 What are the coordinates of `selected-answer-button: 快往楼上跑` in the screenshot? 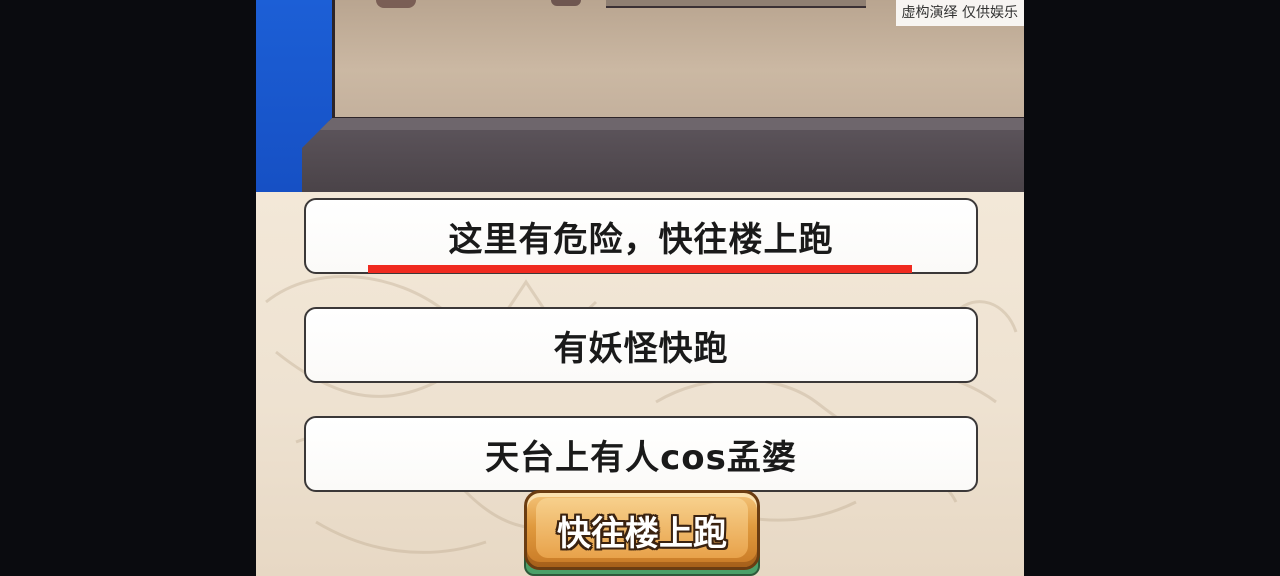 It's located at (642, 533).